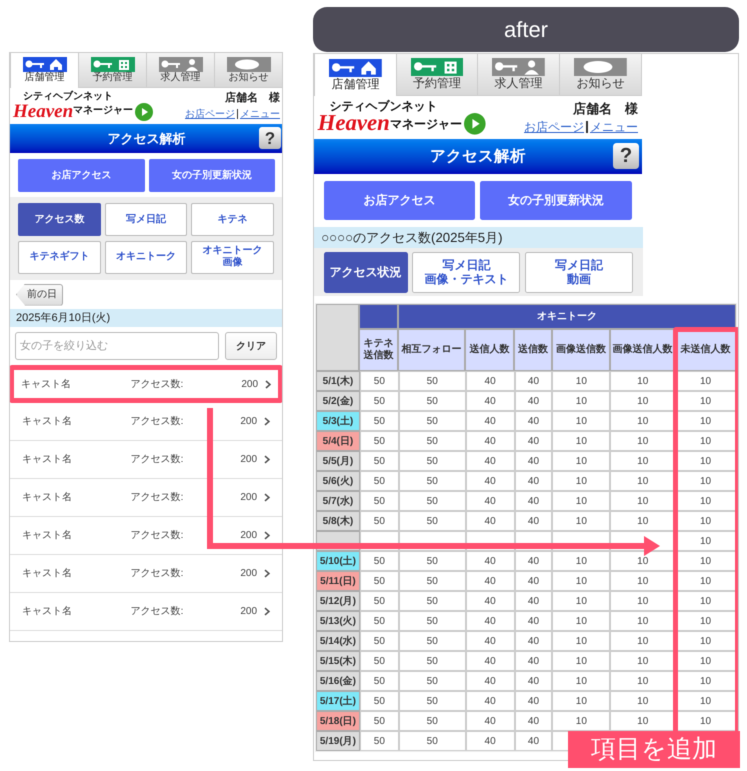 Image resolution: width=747 pixels, height=771 pixels. I want to click on date-cell: 5/4(日), so click(338, 441).